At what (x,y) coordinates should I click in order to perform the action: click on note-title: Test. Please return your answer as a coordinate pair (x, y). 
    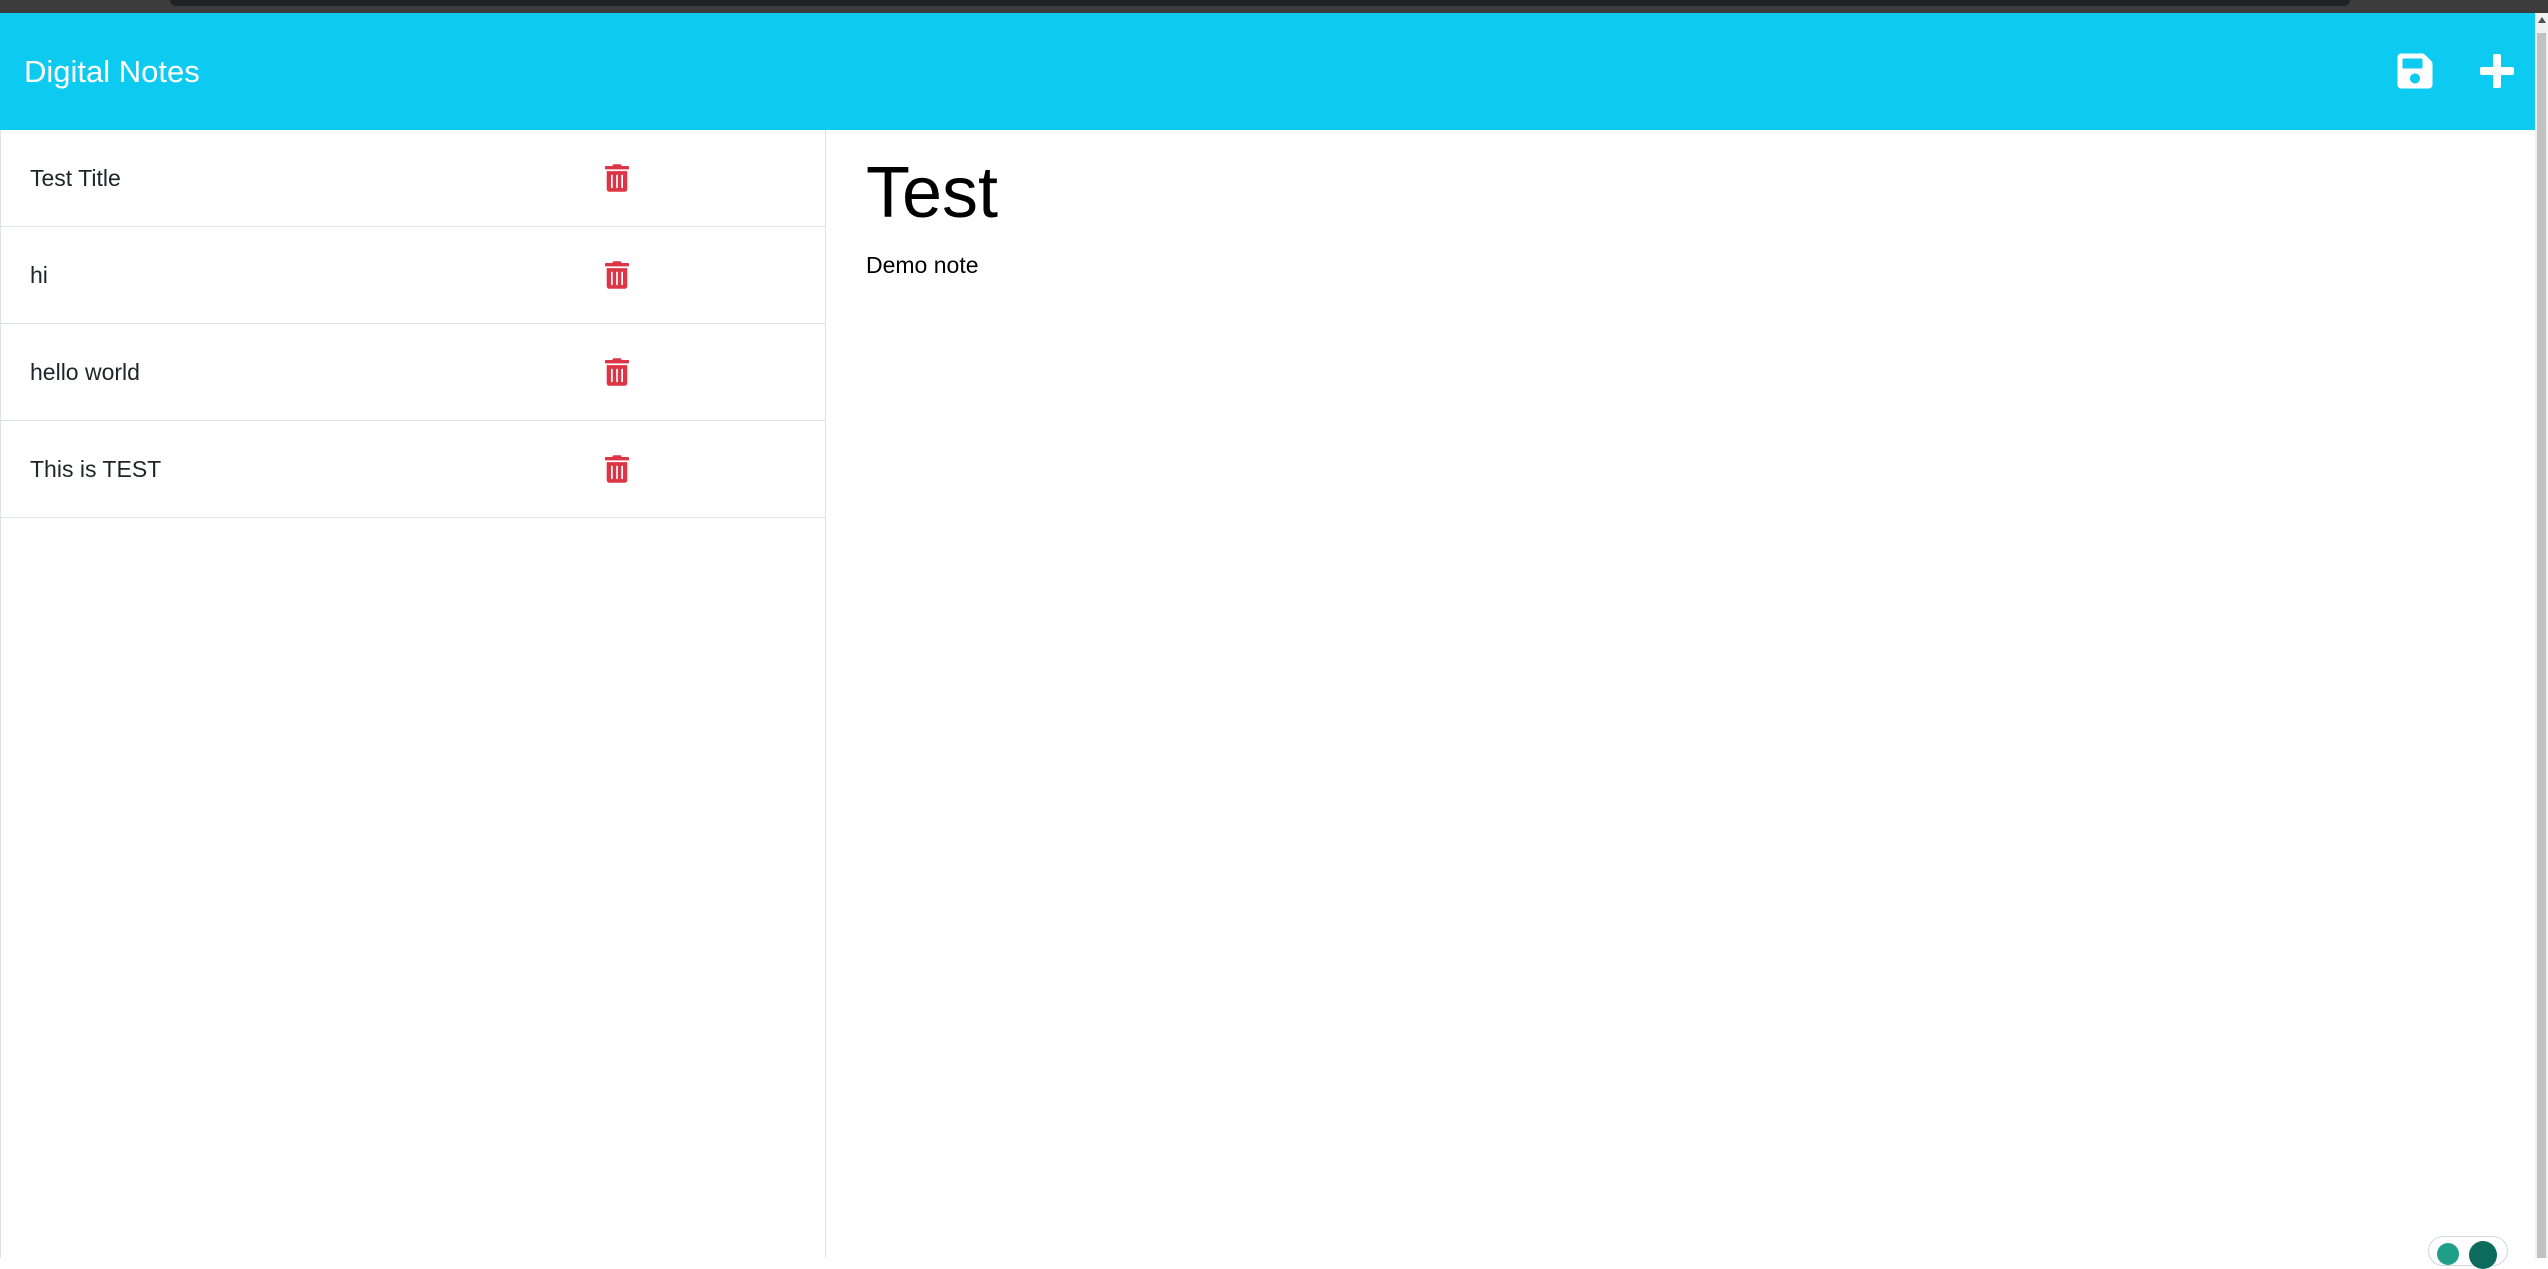
    Looking at the image, I should click on (932, 193).